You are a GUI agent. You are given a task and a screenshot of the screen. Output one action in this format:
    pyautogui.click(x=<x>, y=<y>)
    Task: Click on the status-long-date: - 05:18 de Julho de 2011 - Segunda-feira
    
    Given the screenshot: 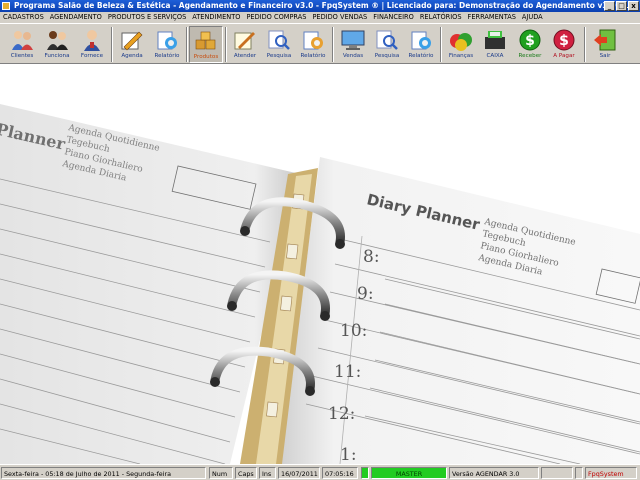 What is the action you would take?
    pyautogui.click(x=106, y=474)
    